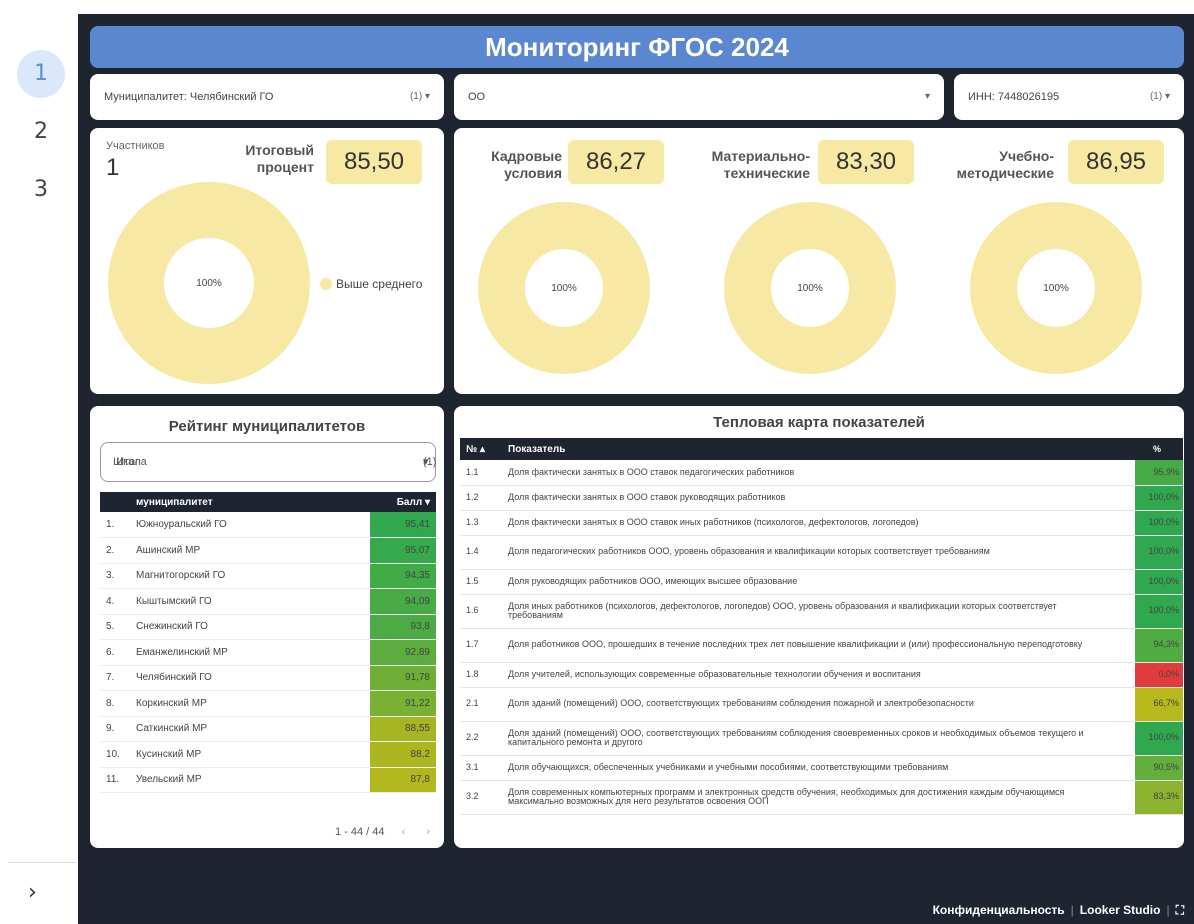  I want to click on metric-value: 86,27, so click(616, 162).